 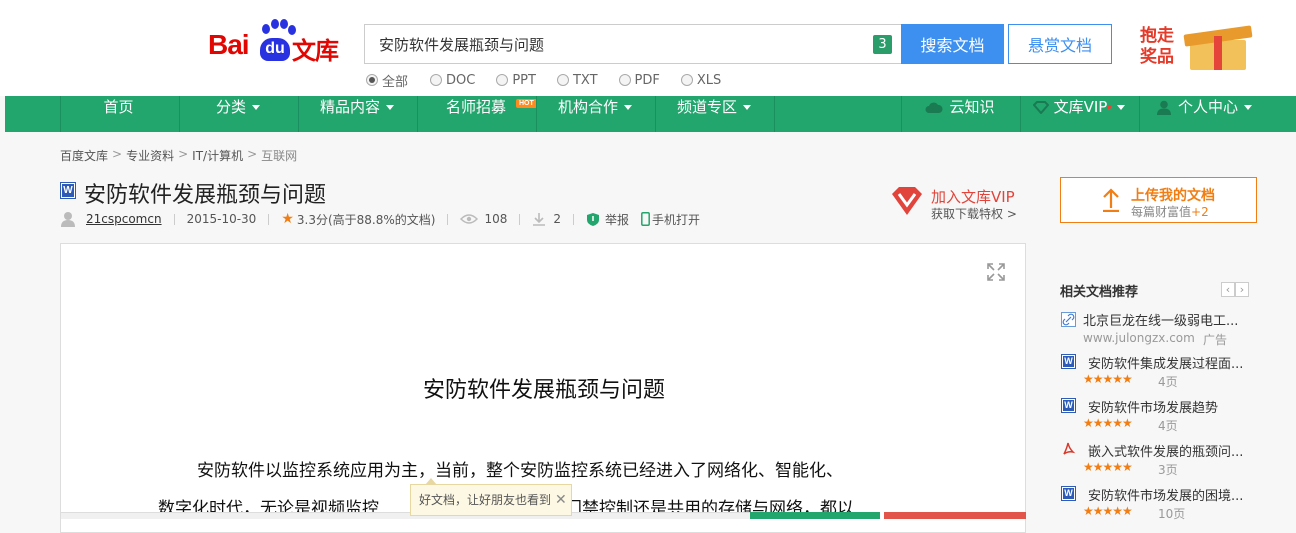 I want to click on user-icon, so click(x=1163, y=107).